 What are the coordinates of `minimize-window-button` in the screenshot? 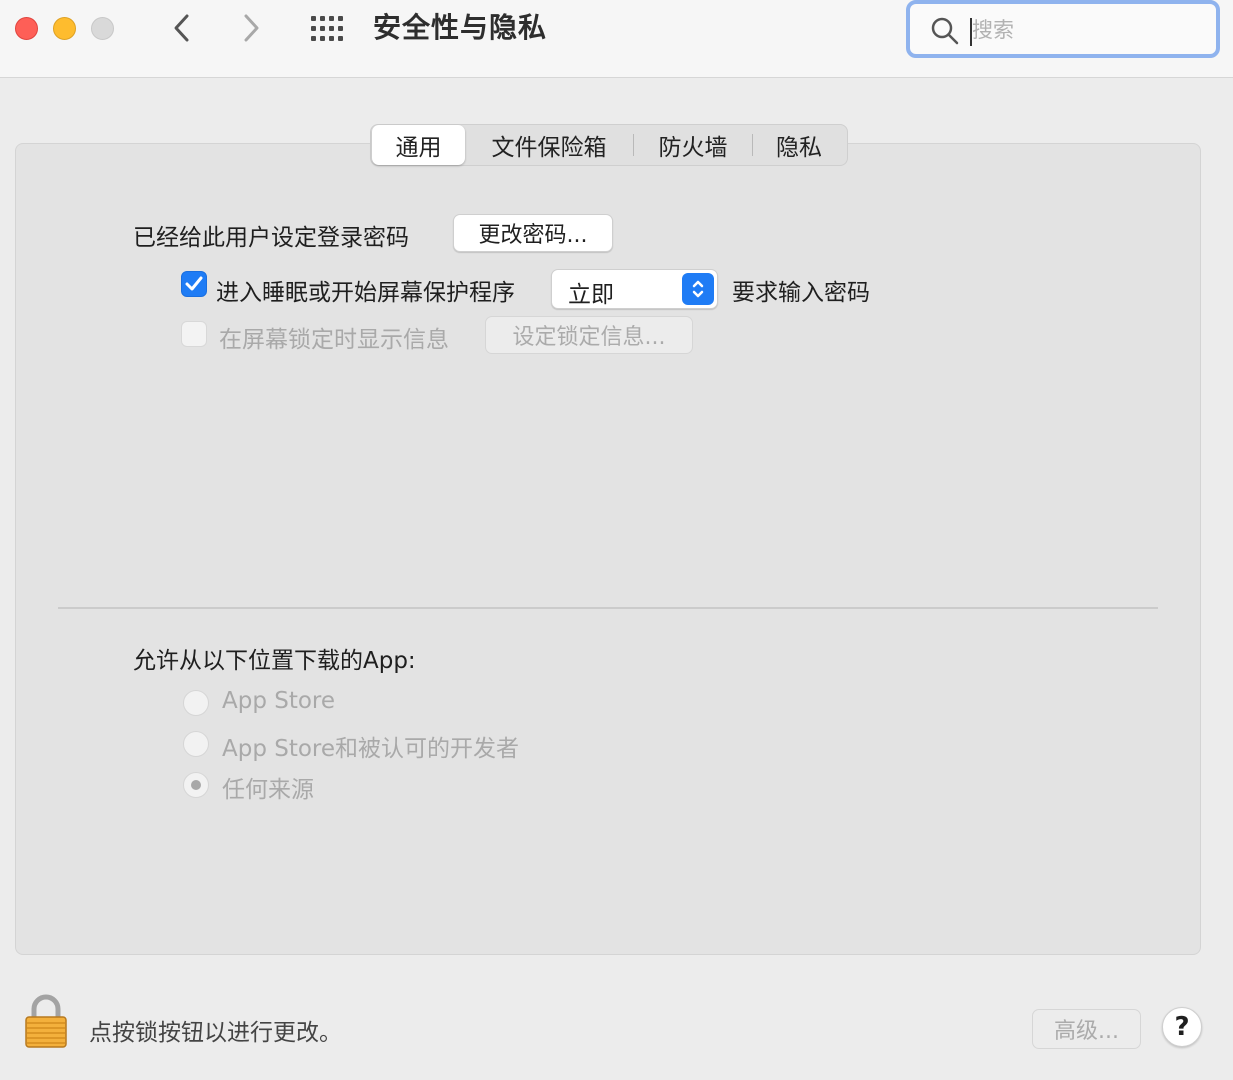 It's located at (64, 28).